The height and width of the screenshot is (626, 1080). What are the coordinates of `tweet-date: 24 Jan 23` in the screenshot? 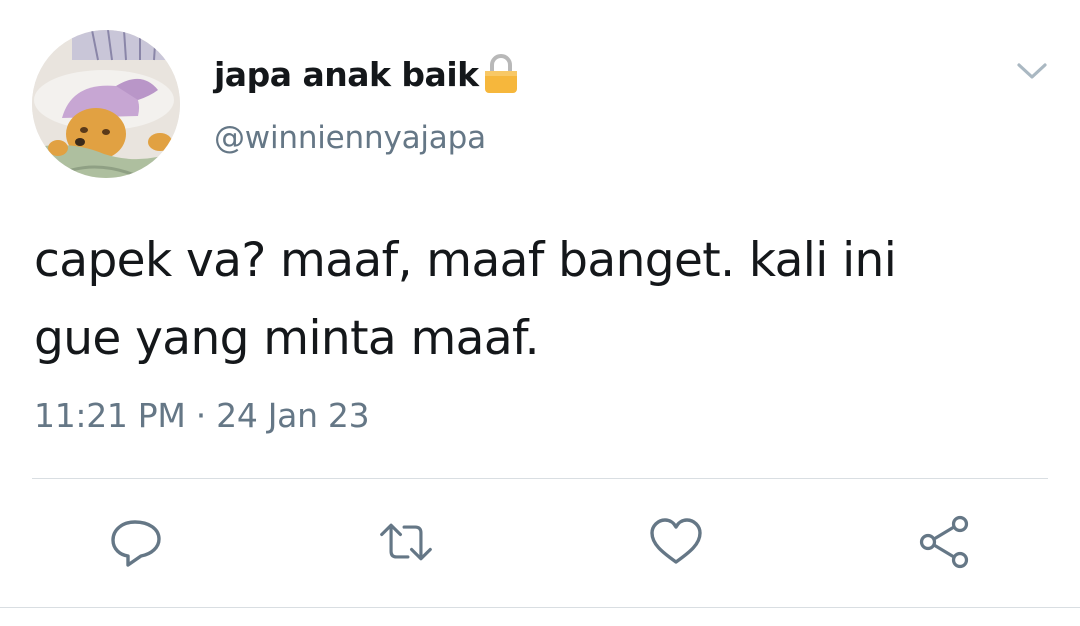 It's located at (293, 415).